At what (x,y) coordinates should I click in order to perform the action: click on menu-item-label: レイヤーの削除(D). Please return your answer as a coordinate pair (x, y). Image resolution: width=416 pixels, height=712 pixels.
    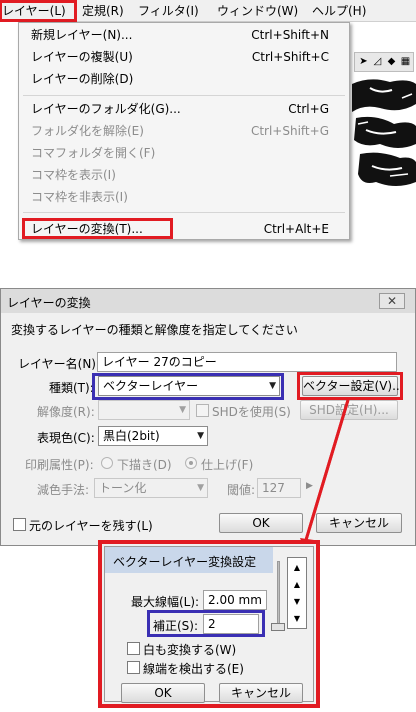
    Looking at the image, I should click on (82, 79).